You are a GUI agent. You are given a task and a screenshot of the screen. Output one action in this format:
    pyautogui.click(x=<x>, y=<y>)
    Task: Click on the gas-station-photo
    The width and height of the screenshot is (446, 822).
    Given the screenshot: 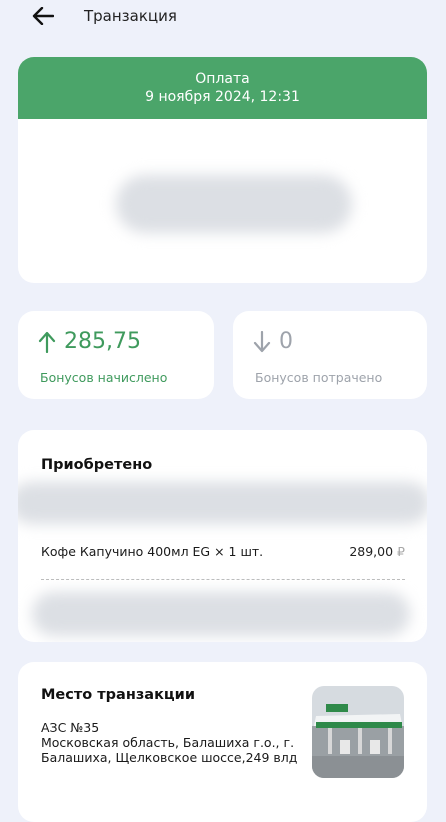 What is the action you would take?
    pyautogui.click(x=358, y=732)
    